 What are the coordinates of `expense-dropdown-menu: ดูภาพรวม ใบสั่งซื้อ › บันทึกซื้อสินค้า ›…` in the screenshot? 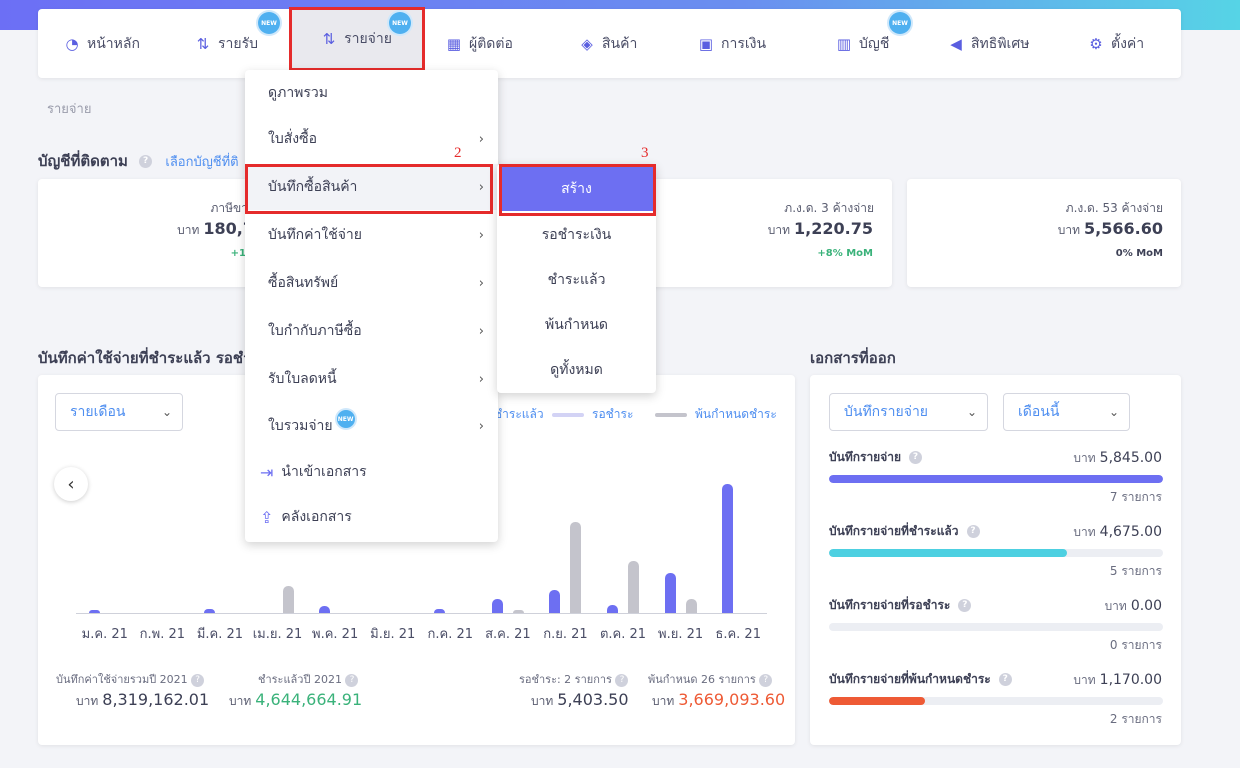 It's located at (371, 306).